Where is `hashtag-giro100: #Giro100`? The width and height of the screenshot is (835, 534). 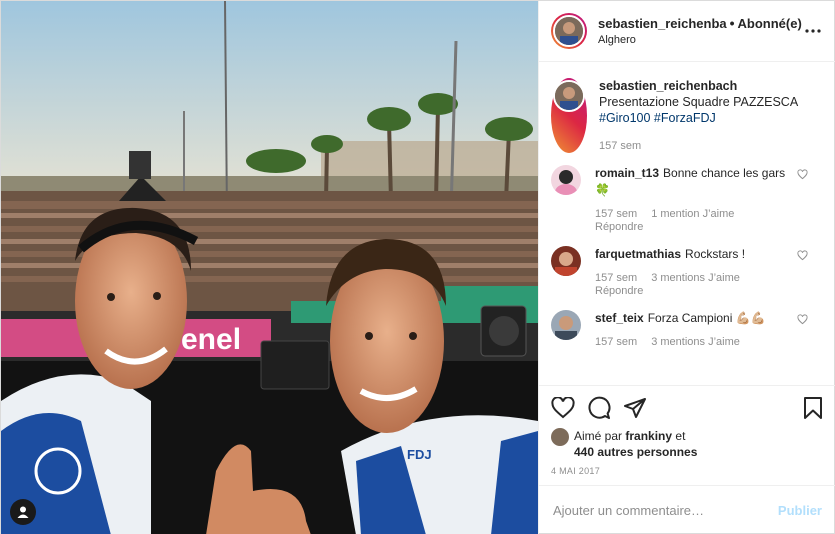 hashtag-giro100: #Giro100 is located at coordinates (624, 118).